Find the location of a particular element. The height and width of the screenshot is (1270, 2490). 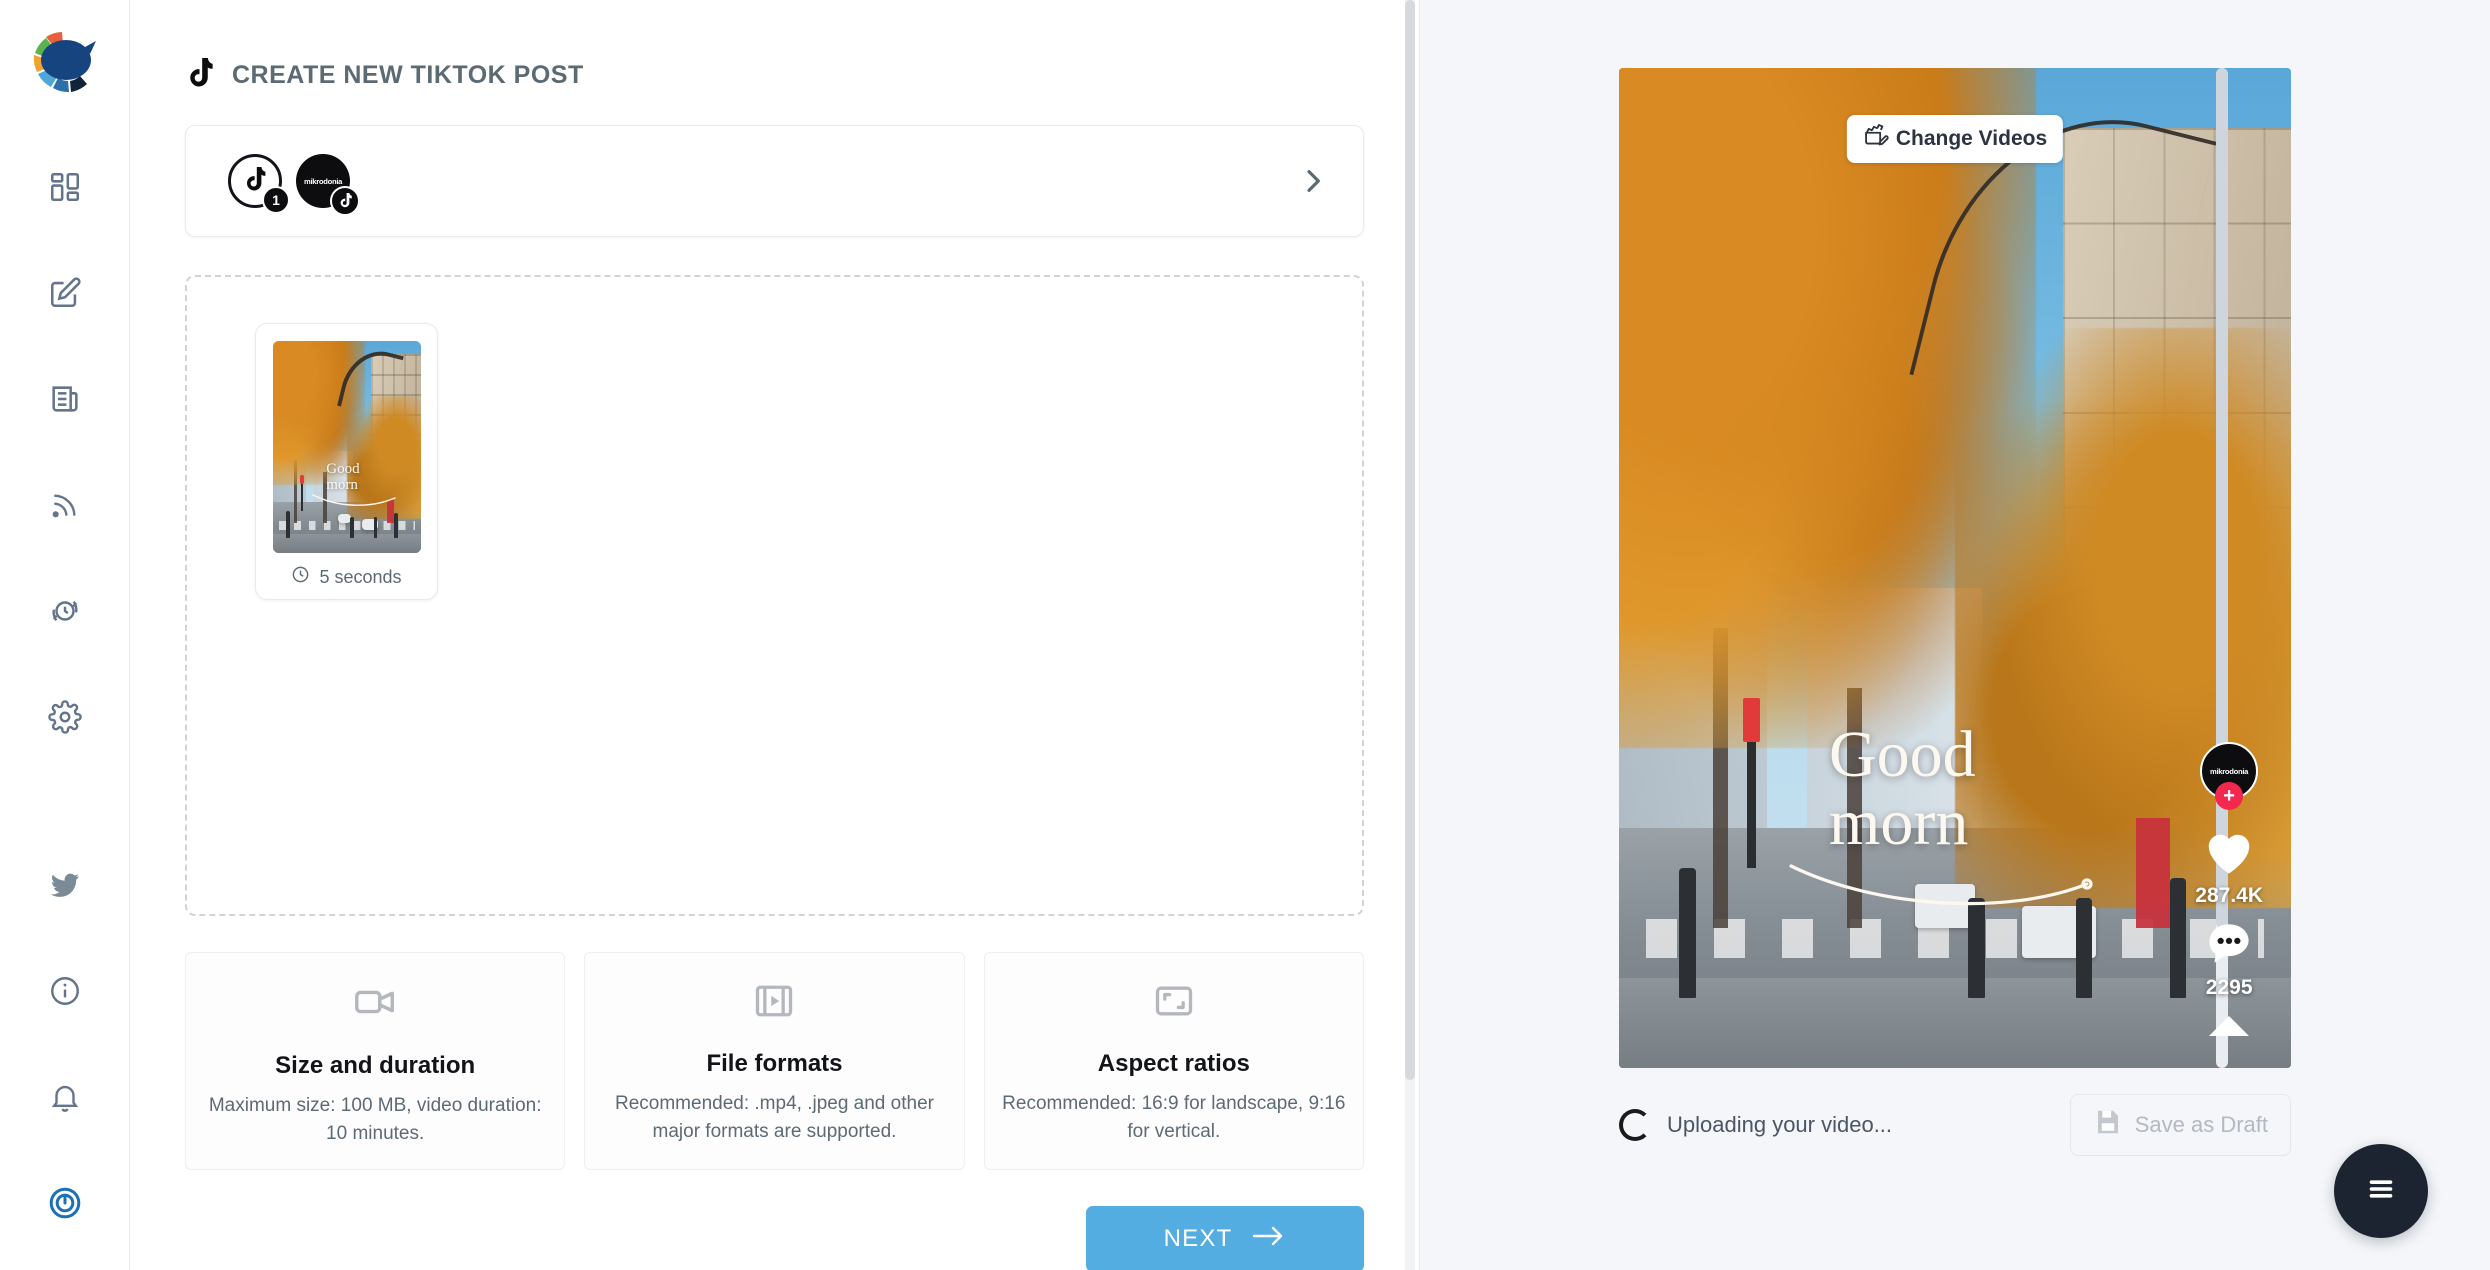

info-card-title: Aspect ratios is located at coordinates (1173, 1063).